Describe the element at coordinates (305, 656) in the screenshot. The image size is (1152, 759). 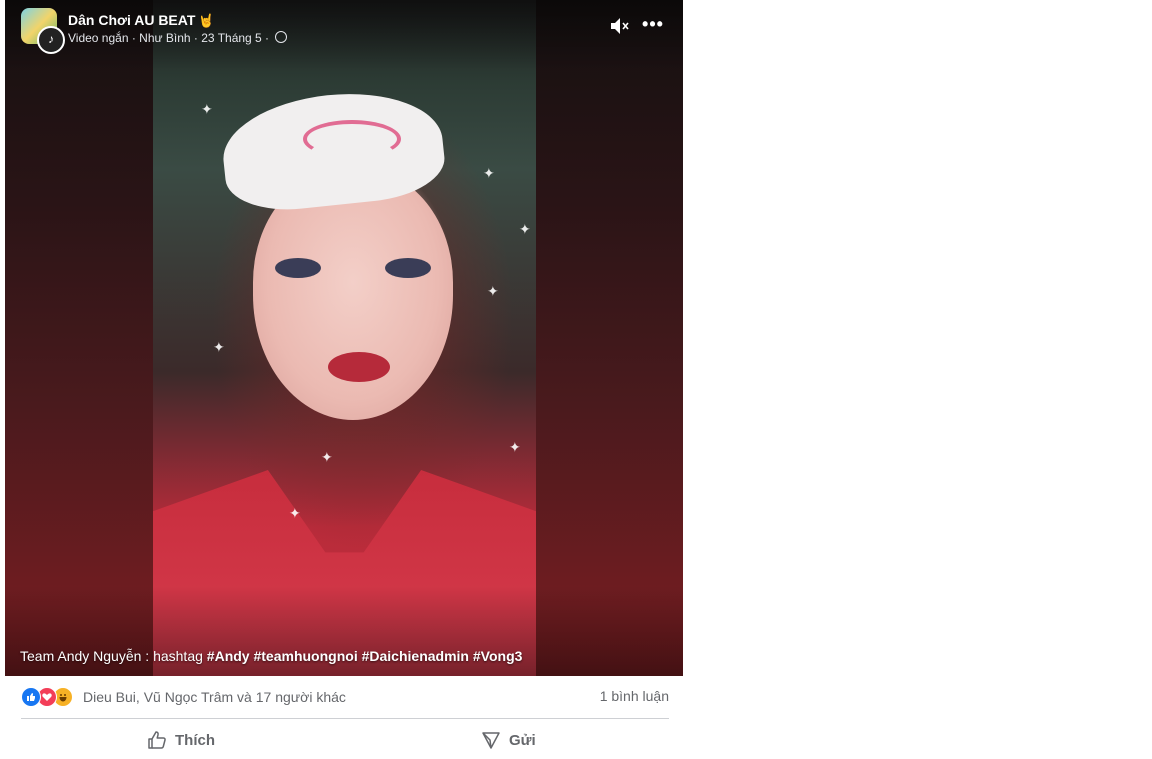
I see `hashtag-link: #teamhuongnoi` at that location.